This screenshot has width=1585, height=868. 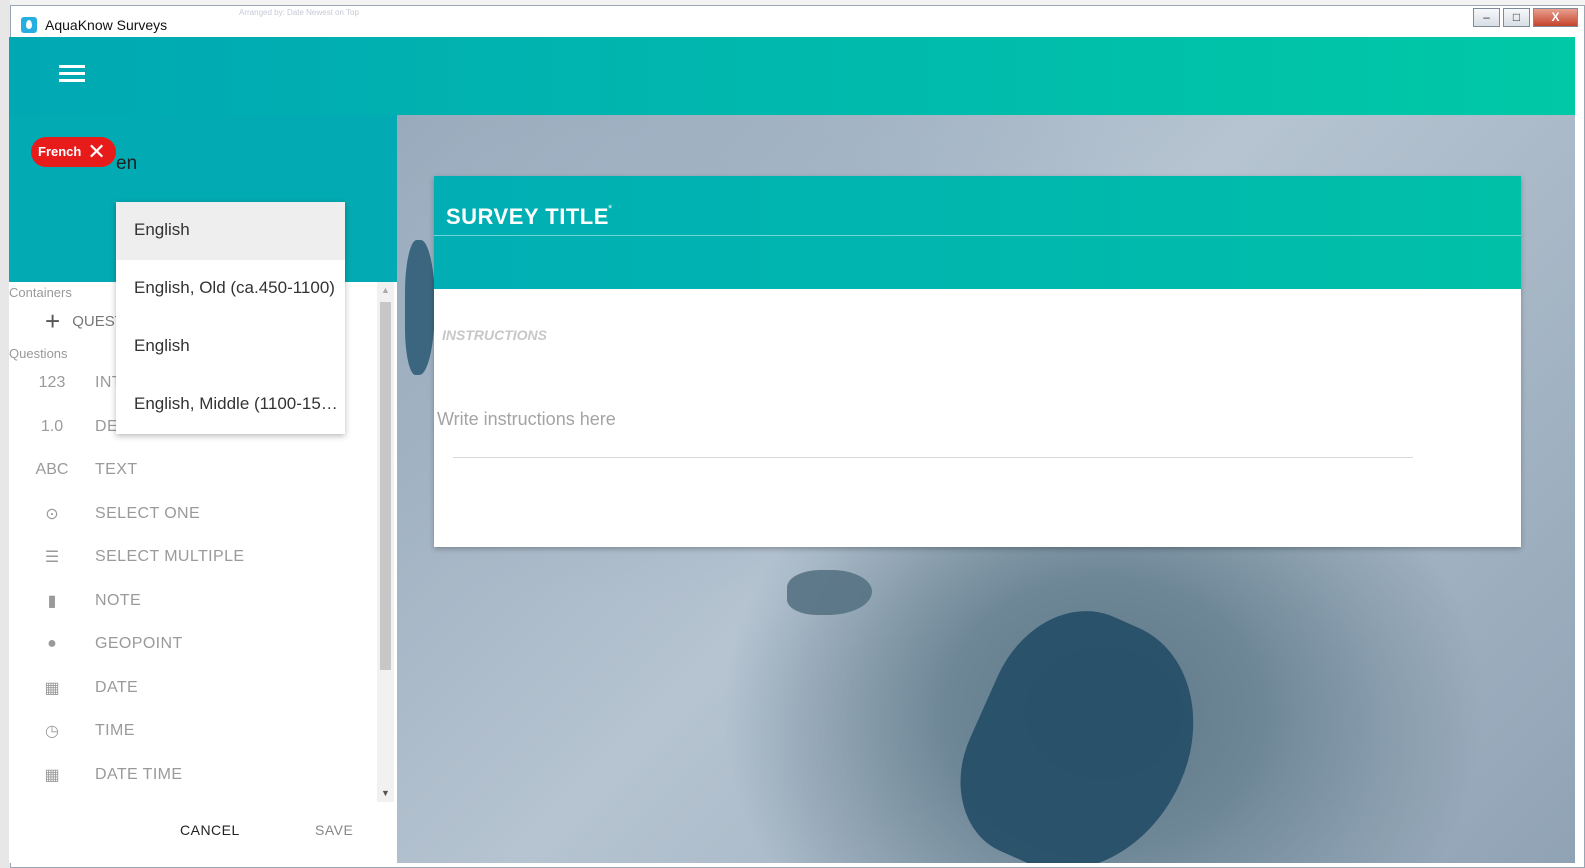 I want to click on maximize-button: □, so click(x=1516, y=17).